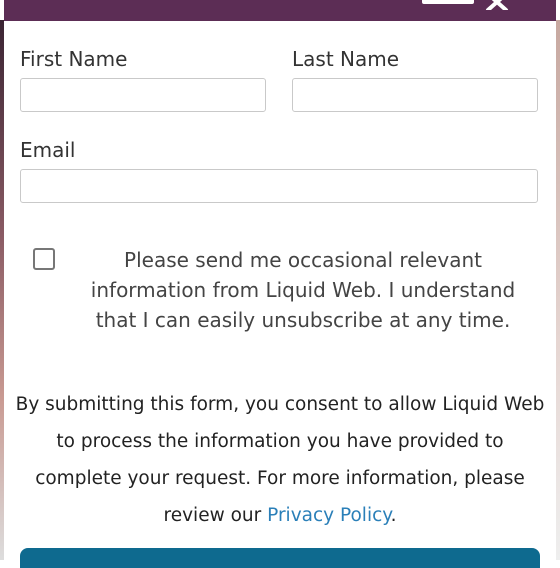  What do you see at coordinates (346, 59) in the screenshot?
I see `last-name-label: Last Name` at bounding box center [346, 59].